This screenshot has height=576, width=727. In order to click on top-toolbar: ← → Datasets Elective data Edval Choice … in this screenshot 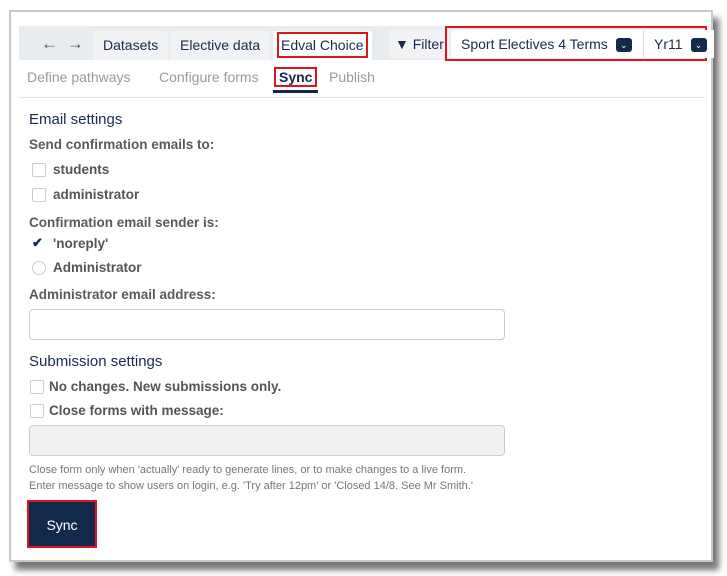, I will do `click(366, 43)`.